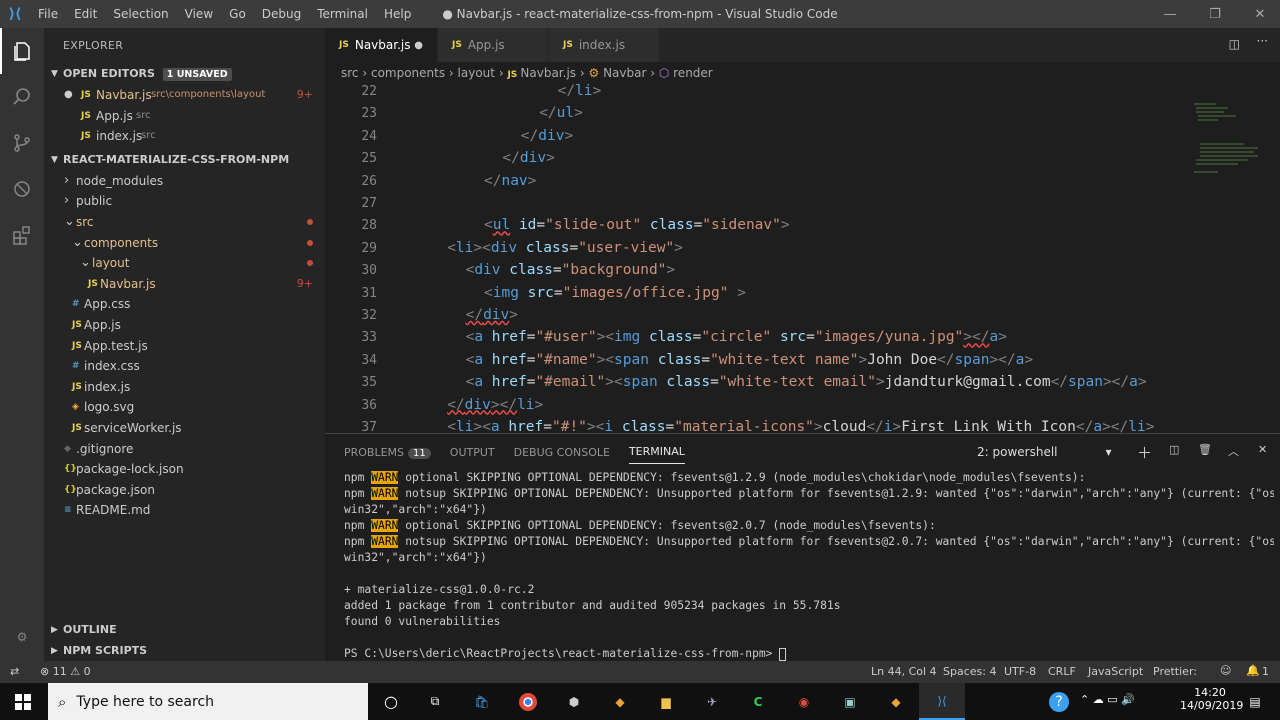  I want to click on file-item-index-css: # index.css, so click(184, 366).